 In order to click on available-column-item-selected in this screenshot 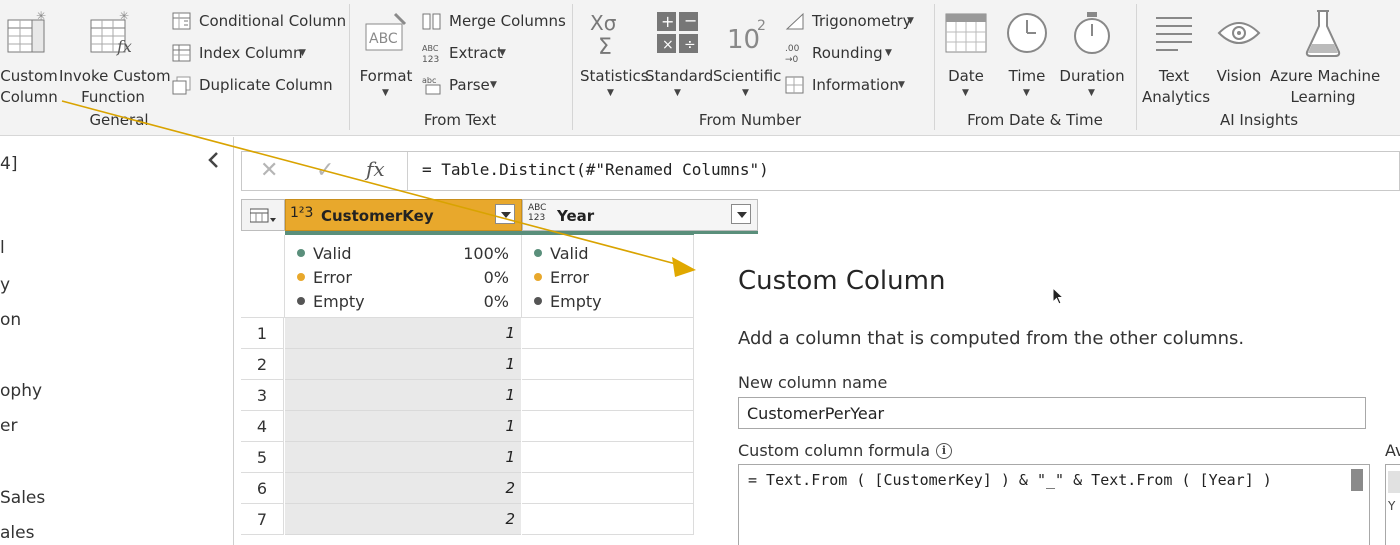, I will do `click(1394, 482)`.